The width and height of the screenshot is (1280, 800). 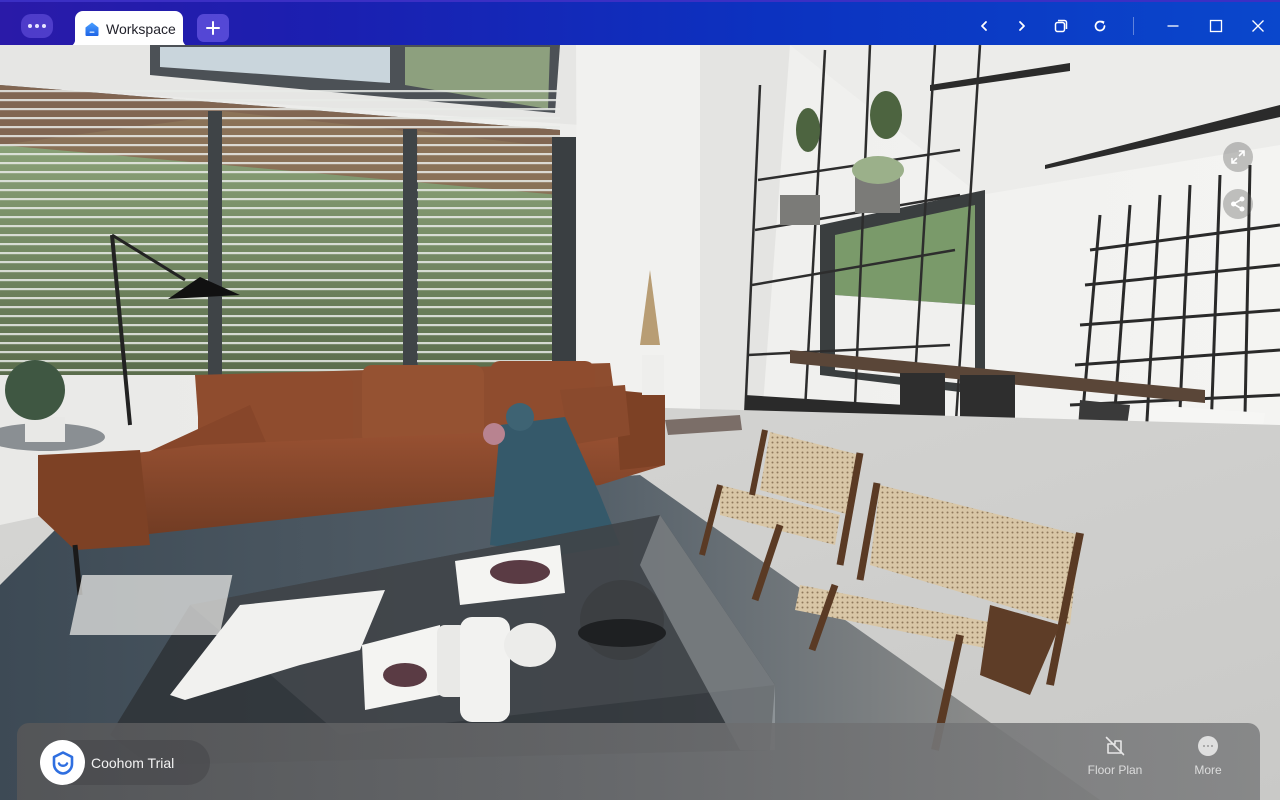 I want to click on back-button, so click(x=984, y=26).